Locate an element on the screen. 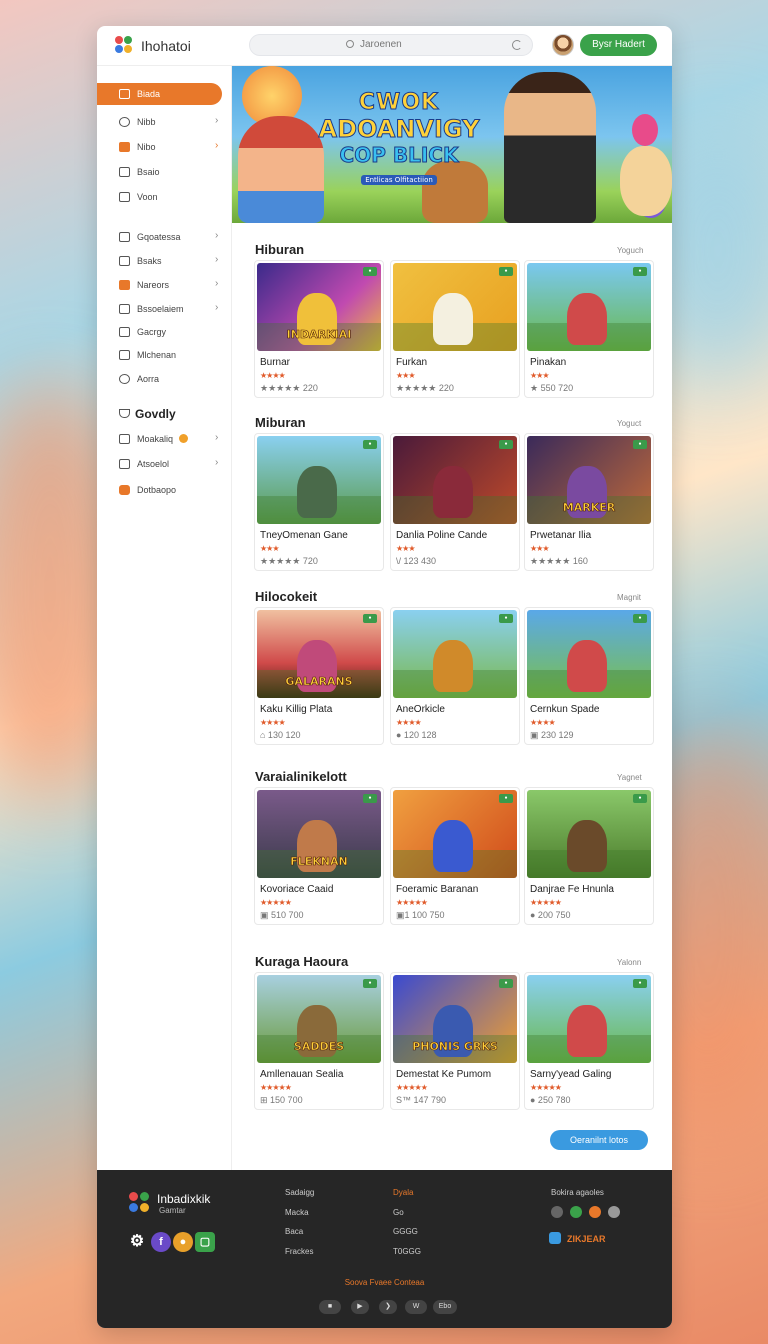  gear-icon: ⚙ is located at coordinates (137, 1242).